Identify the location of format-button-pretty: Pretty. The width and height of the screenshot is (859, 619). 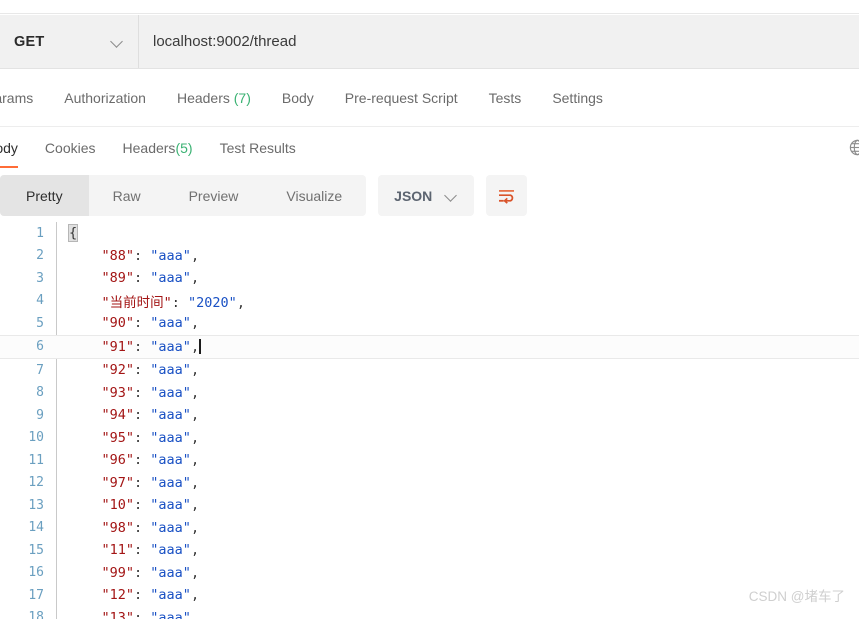
(44, 195).